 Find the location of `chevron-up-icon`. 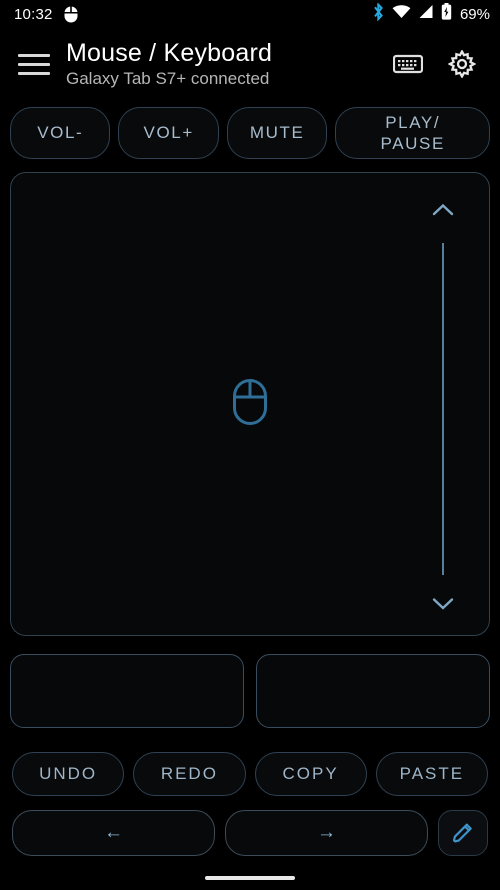

chevron-up-icon is located at coordinates (443, 212).